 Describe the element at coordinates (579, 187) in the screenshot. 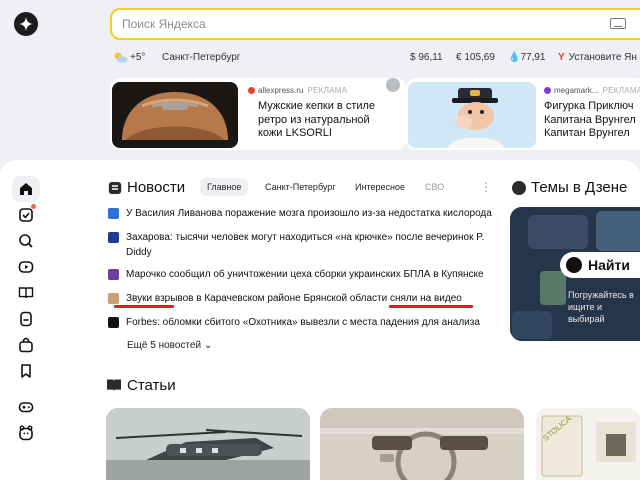

I see `dzen-title: Темы в Дзене` at that location.